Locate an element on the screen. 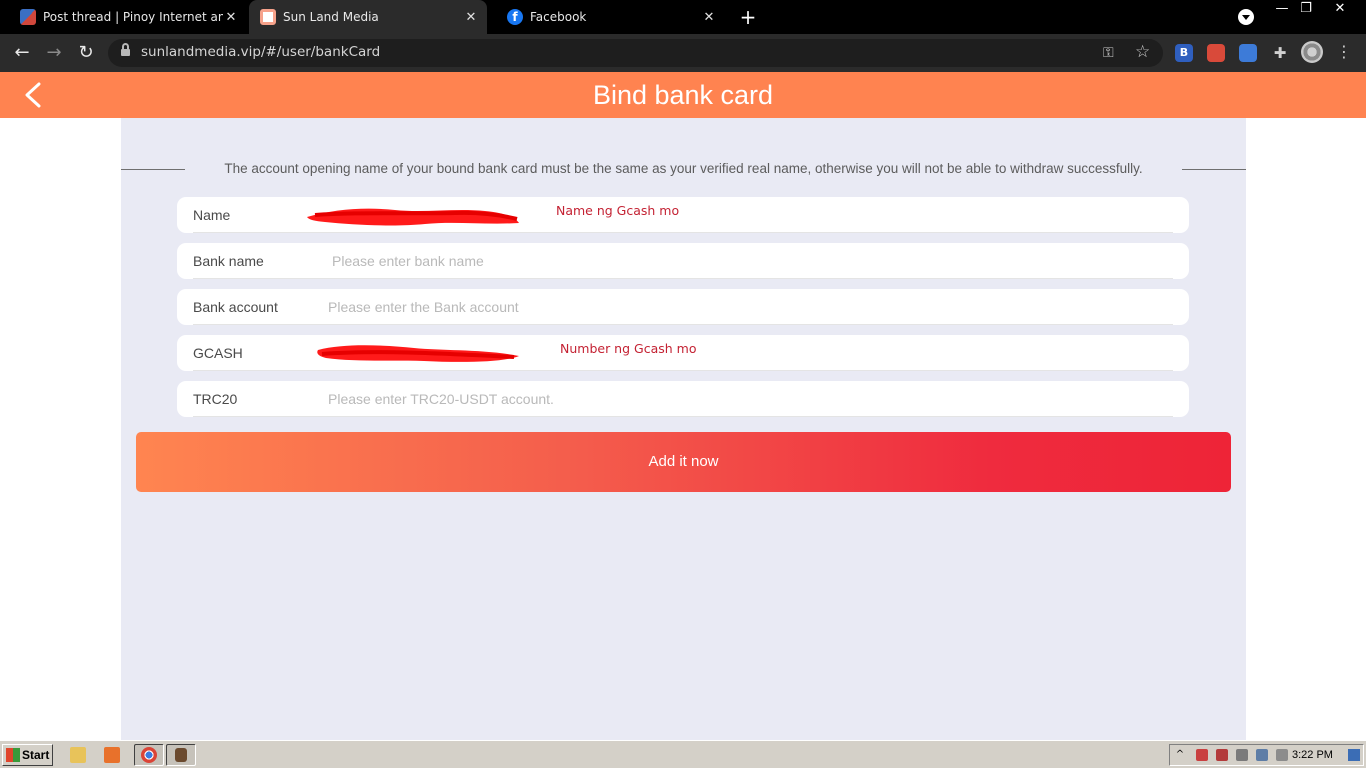  profile-avatar is located at coordinates (1312, 52).